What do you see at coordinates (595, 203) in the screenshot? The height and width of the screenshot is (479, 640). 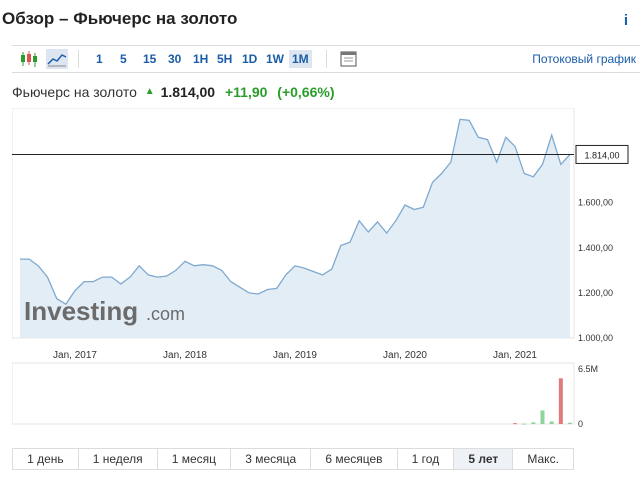 I see `y-tick-label: 1.600,00` at bounding box center [595, 203].